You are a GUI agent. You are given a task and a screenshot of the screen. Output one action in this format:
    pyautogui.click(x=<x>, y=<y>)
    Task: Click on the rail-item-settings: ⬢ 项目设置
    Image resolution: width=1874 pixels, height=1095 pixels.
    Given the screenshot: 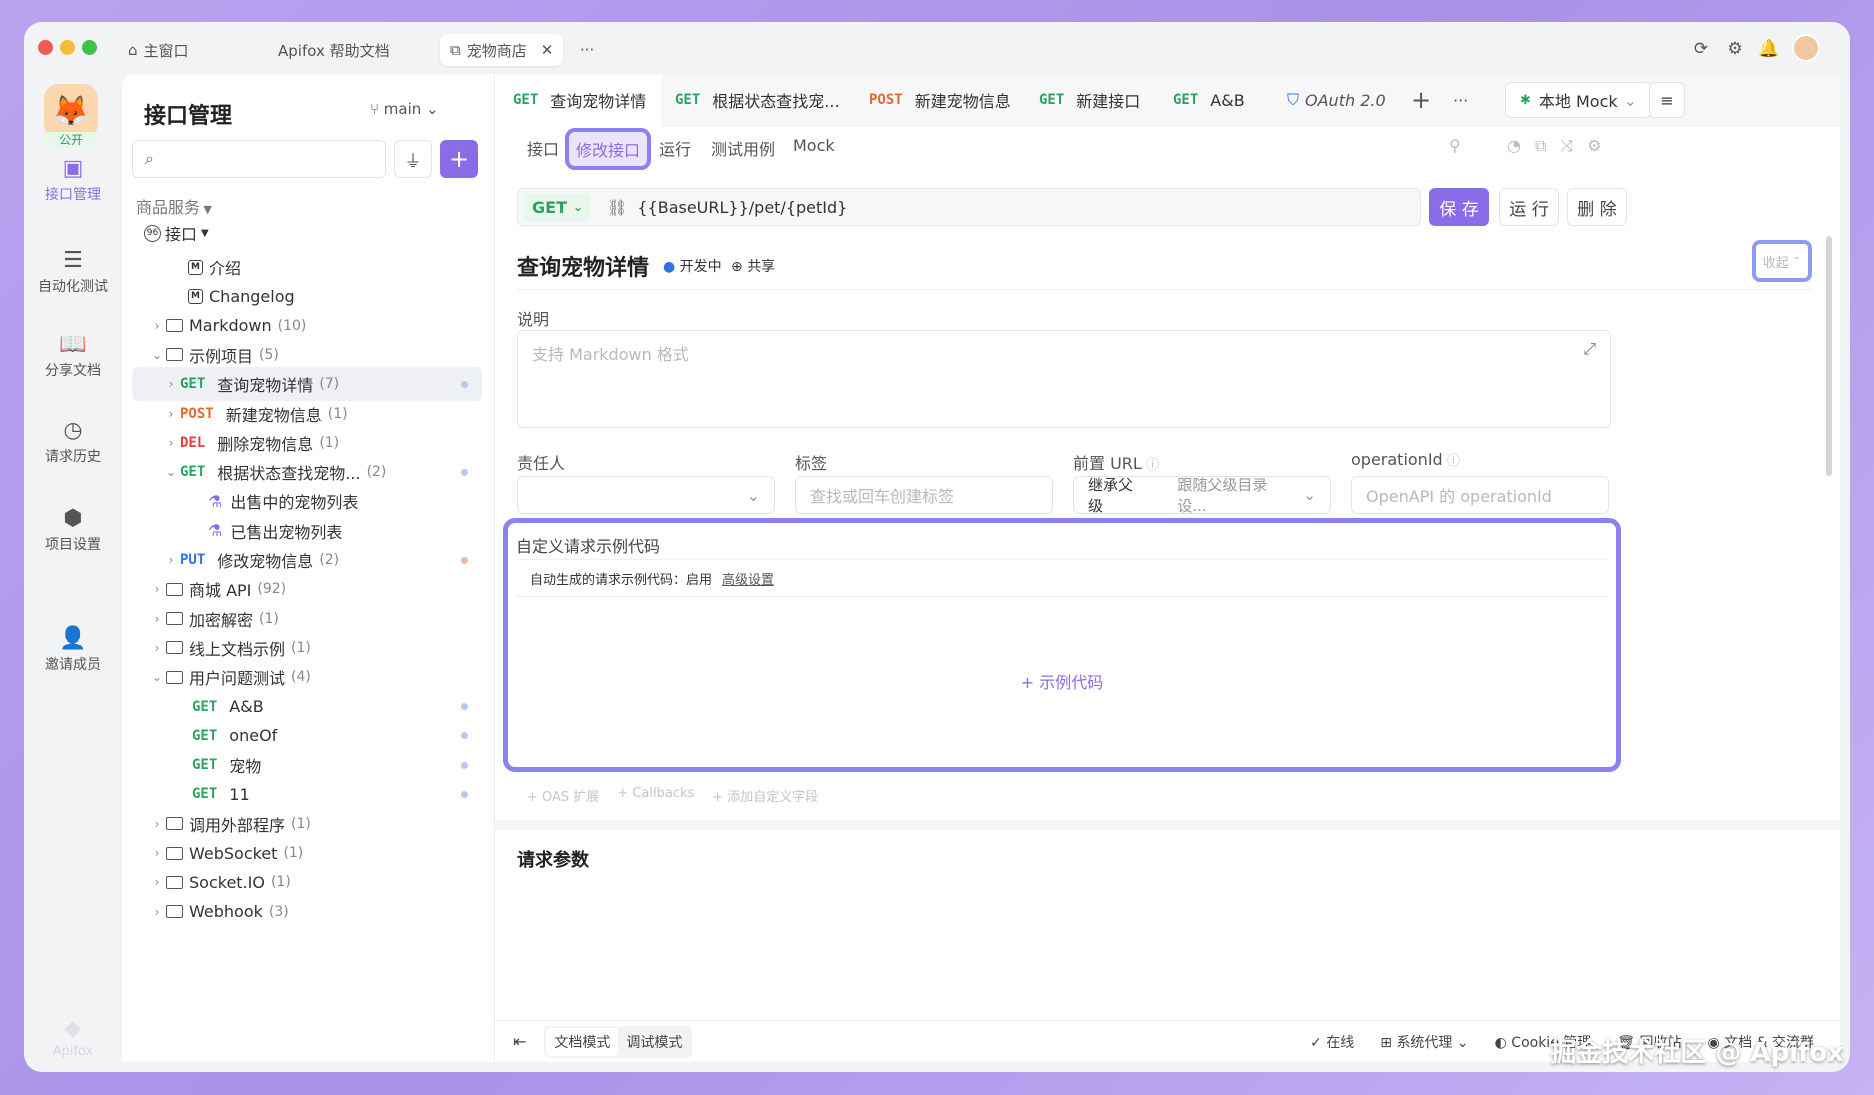 What is the action you would take?
    pyautogui.click(x=73, y=529)
    